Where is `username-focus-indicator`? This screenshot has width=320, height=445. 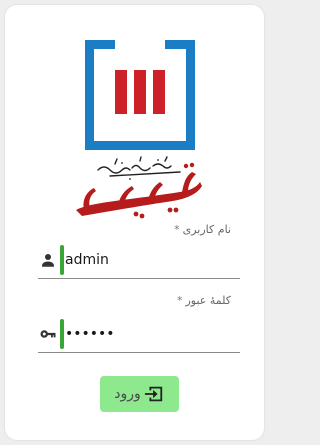
username-focus-indicator is located at coordinates (62, 260).